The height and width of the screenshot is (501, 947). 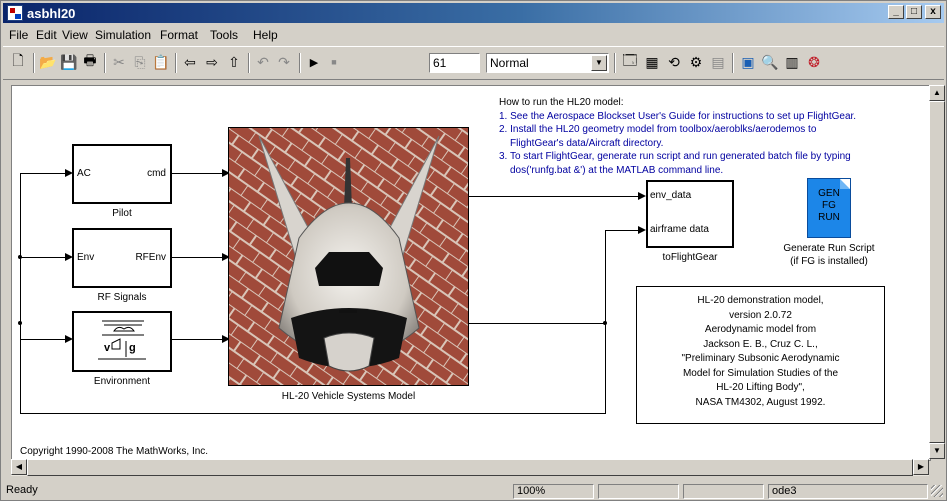 What do you see at coordinates (937, 491) in the screenshot?
I see `resize-grip-icon` at bounding box center [937, 491].